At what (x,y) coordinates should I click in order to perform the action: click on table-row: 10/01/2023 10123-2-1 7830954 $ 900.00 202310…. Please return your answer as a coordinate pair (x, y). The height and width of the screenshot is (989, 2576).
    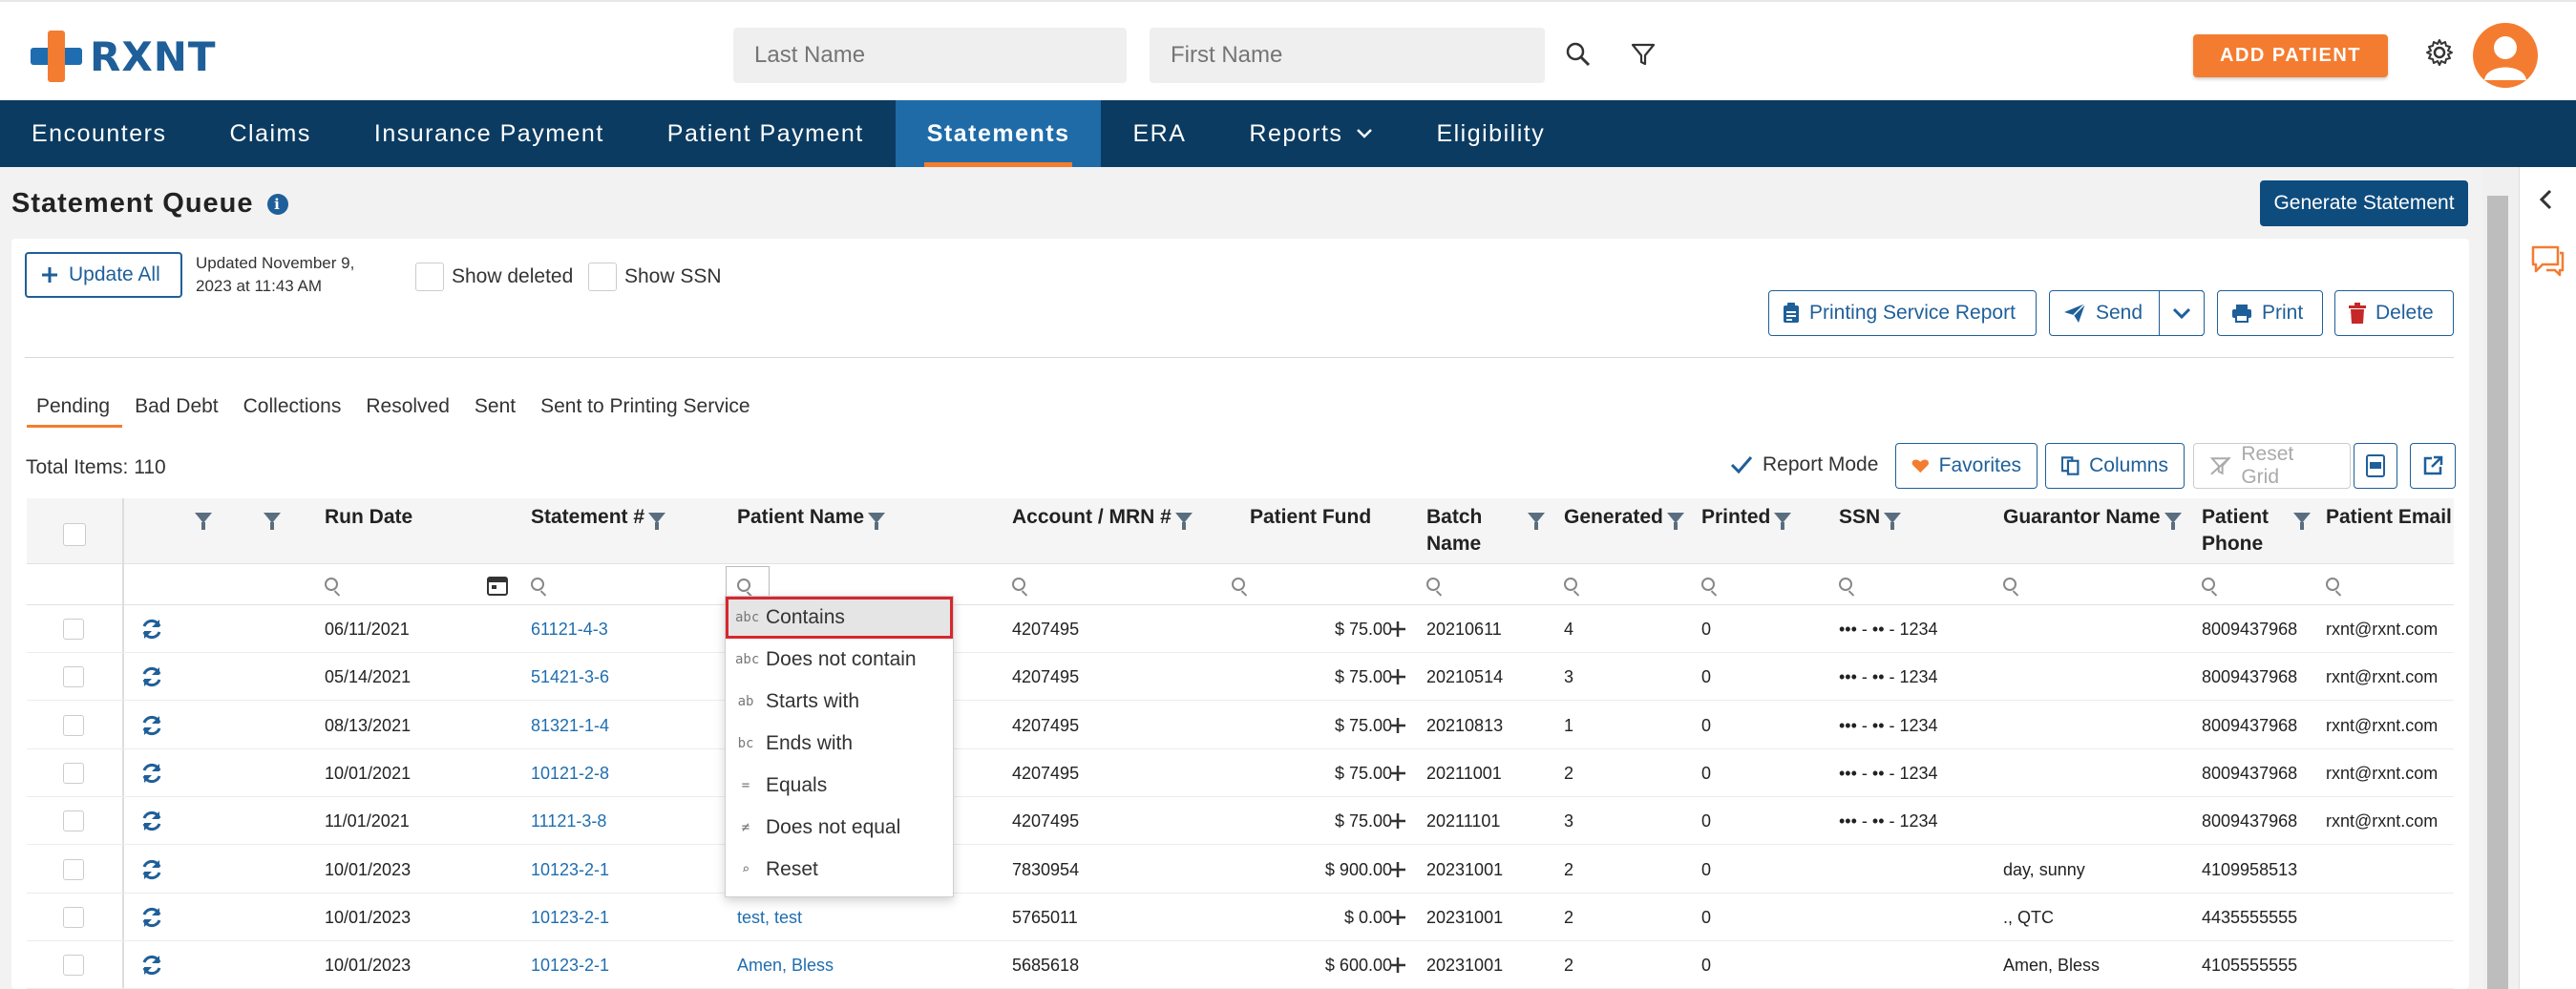
    Looking at the image, I should click on (1240, 870).